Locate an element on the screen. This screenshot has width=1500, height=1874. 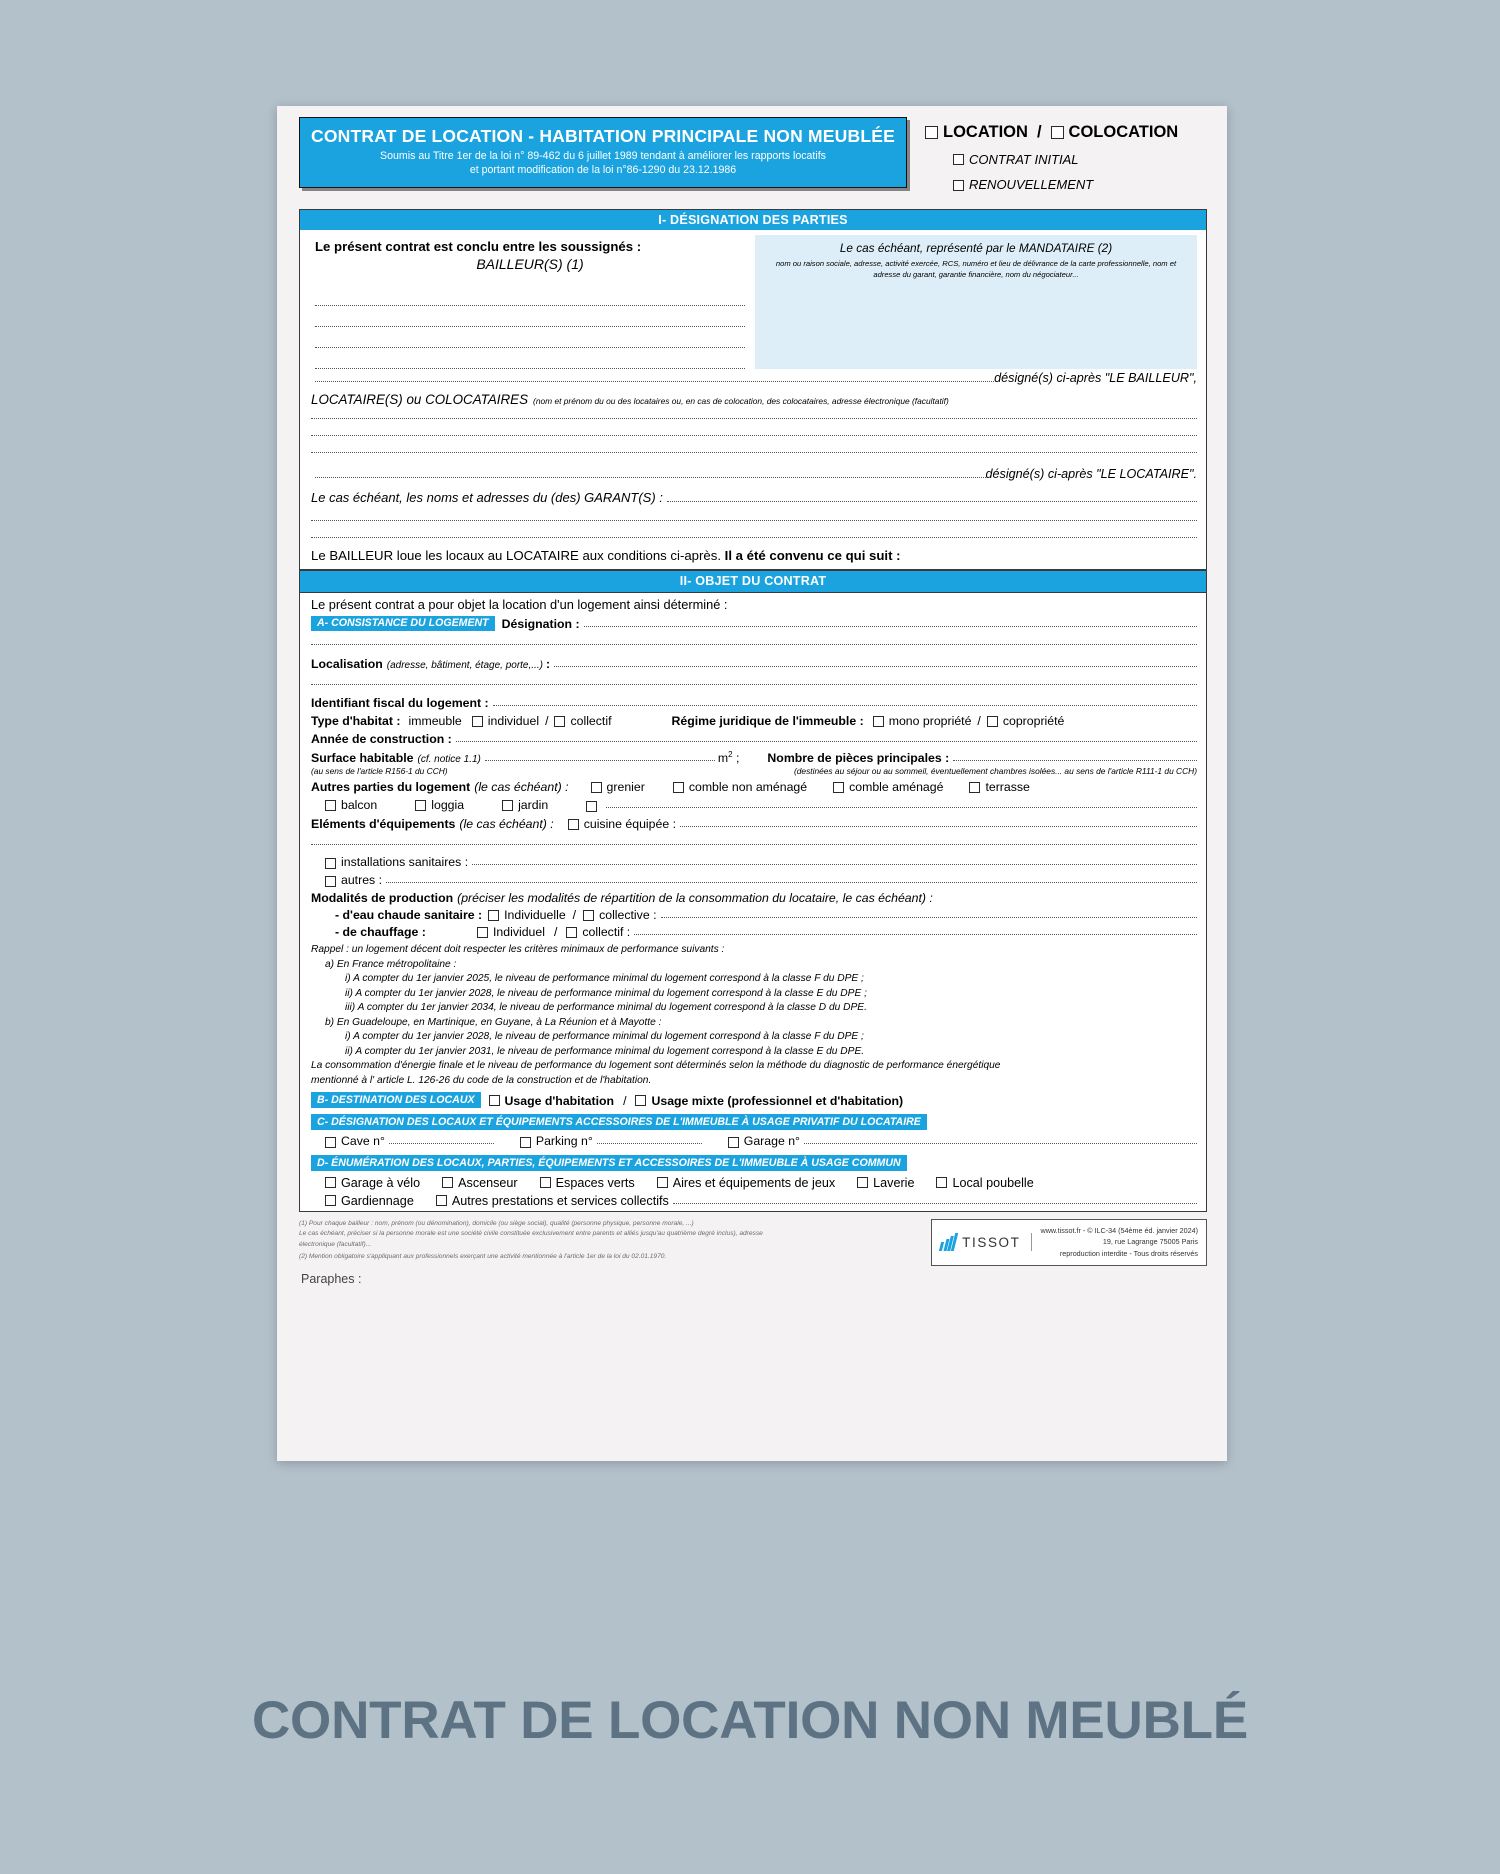
locataire-input-lines is located at coordinates (754, 436).